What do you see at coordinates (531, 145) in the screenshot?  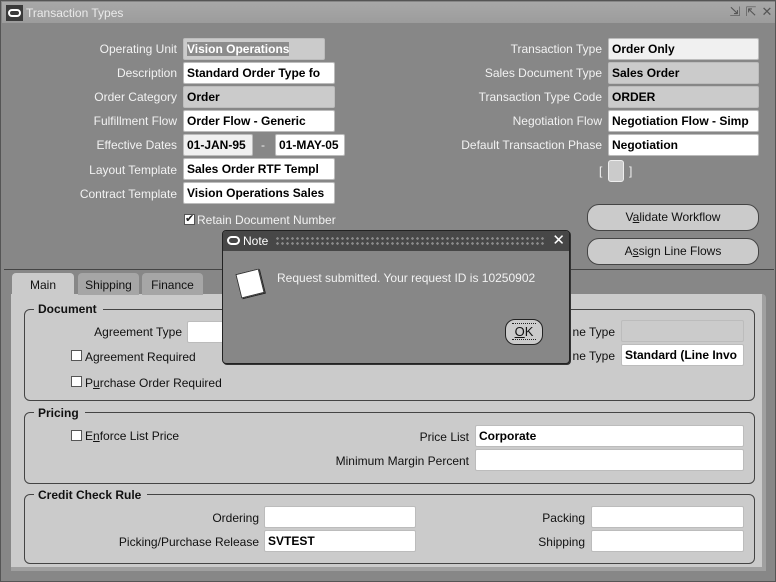 I see `default-transaction-phase-label: Default Transaction Phase` at bounding box center [531, 145].